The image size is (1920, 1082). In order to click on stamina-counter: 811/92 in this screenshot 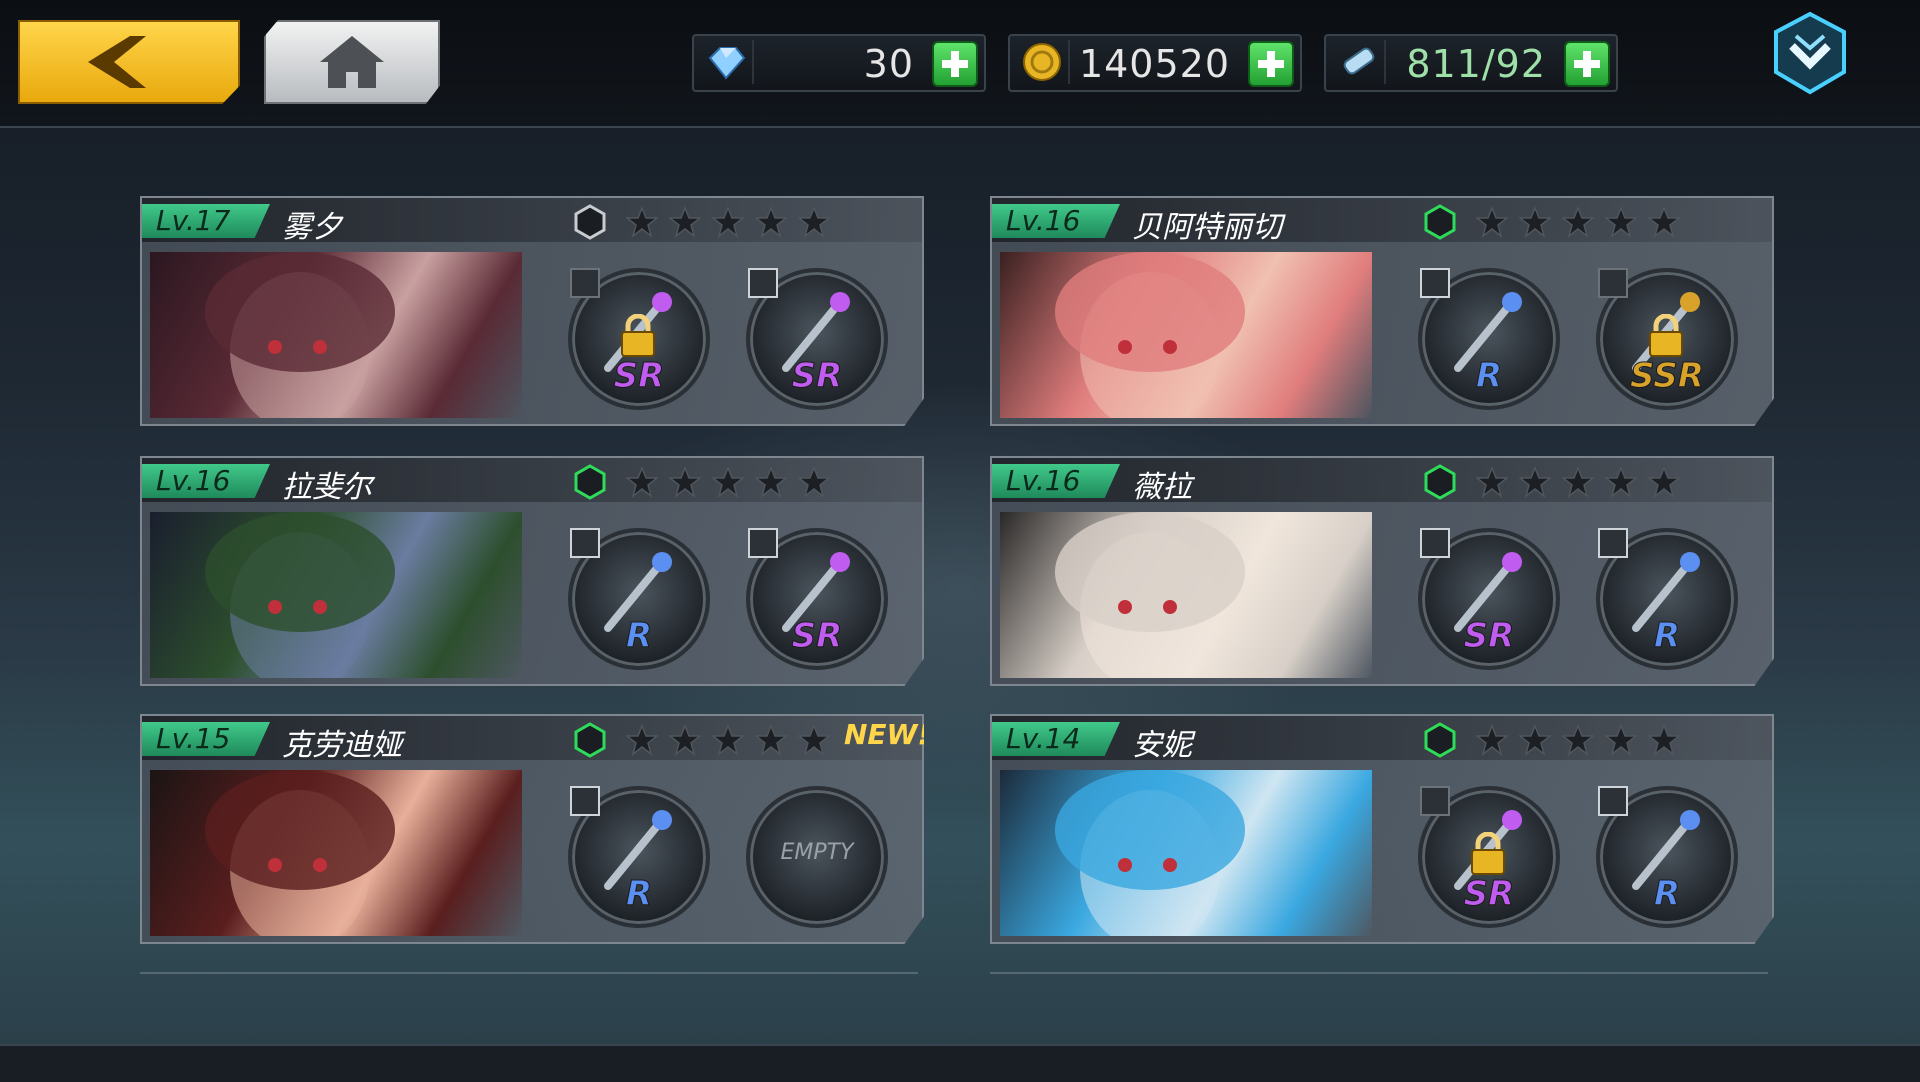, I will do `click(1471, 63)`.